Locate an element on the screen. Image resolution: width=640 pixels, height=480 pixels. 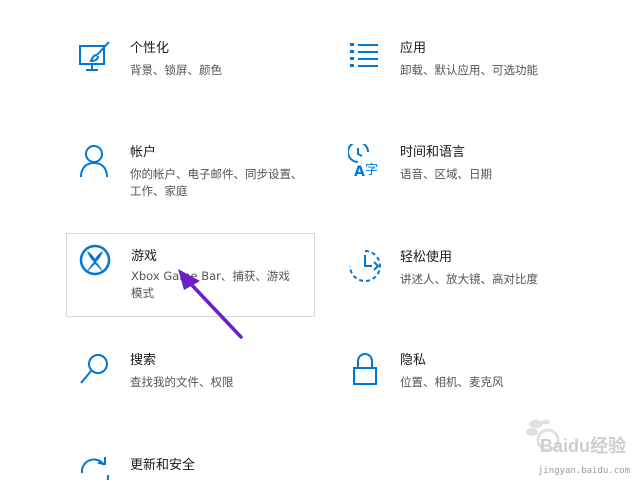
tile-privacy: 隐私 位置、相机、麦克风 is located at coordinates (461, 378).